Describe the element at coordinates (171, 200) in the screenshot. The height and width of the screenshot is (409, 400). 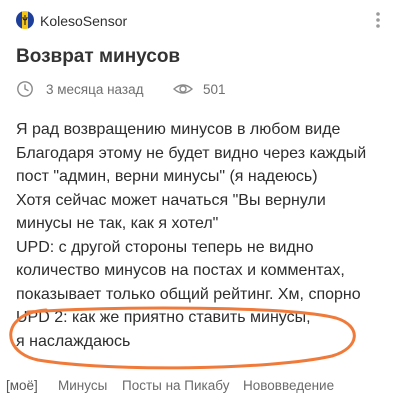
I see `post-body-line: Хотя сейчас может начаться "Вы вернули` at that location.